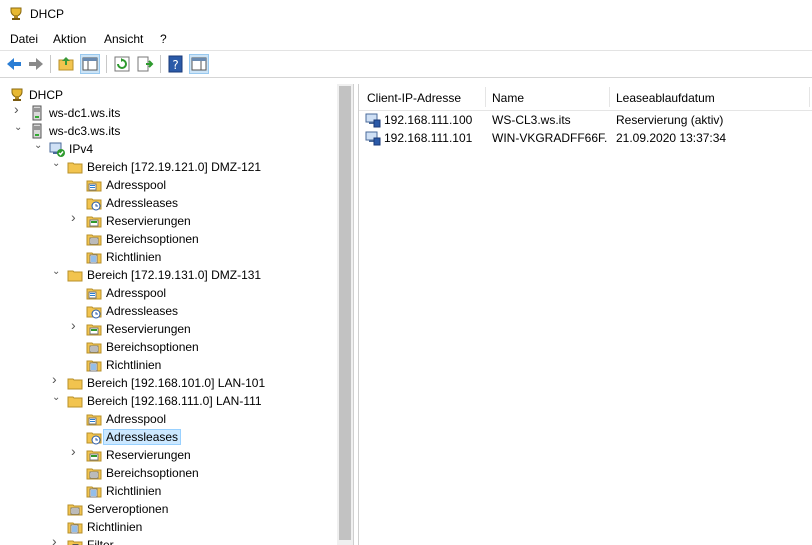  I want to click on tree-node-scope-options-label: Bereichsoptionen, so click(152, 347).